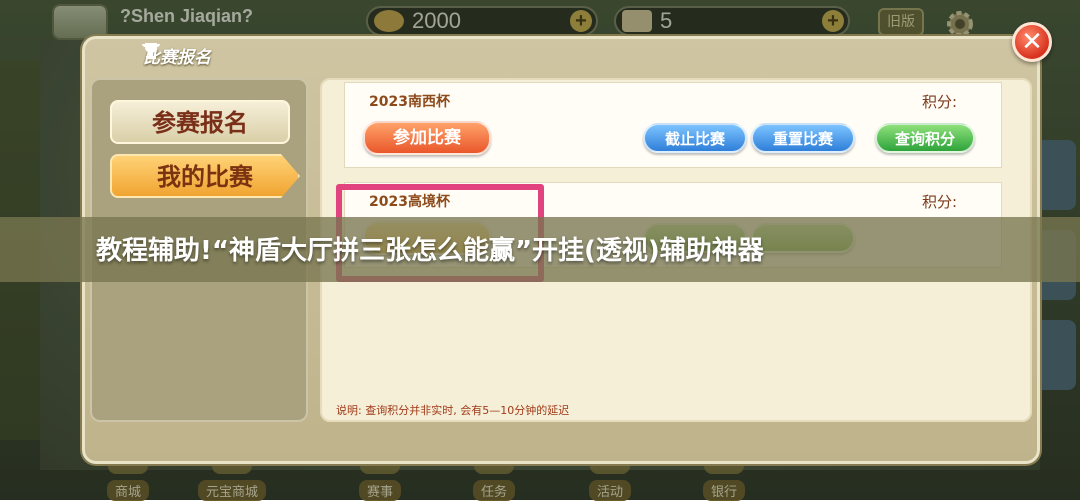 The width and height of the screenshot is (1080, 501). I want to click on reset-match-button: 重置比赛, so click(803, 138).